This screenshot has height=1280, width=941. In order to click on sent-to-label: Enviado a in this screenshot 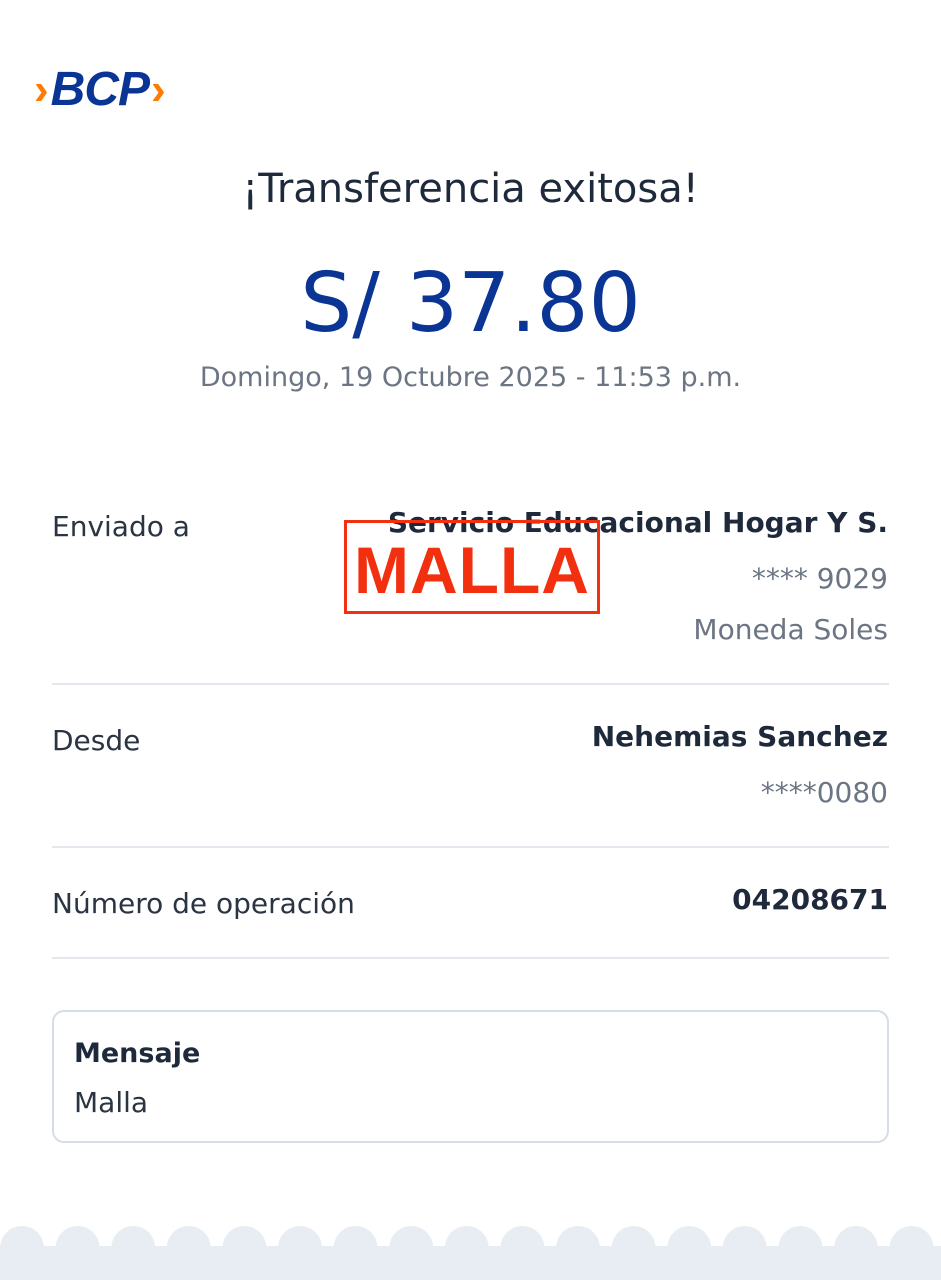, I will do `click(121, 526)`.